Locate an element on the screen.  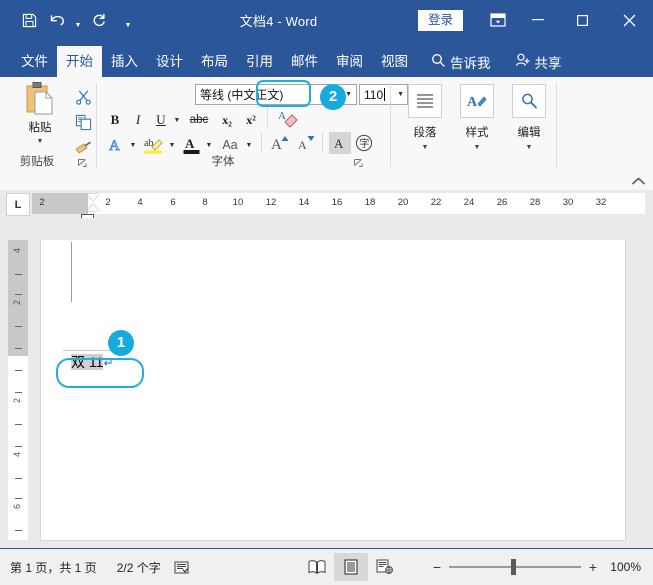
clipboard-group-label: 剪贴板 is located at coordinates (37, 162).